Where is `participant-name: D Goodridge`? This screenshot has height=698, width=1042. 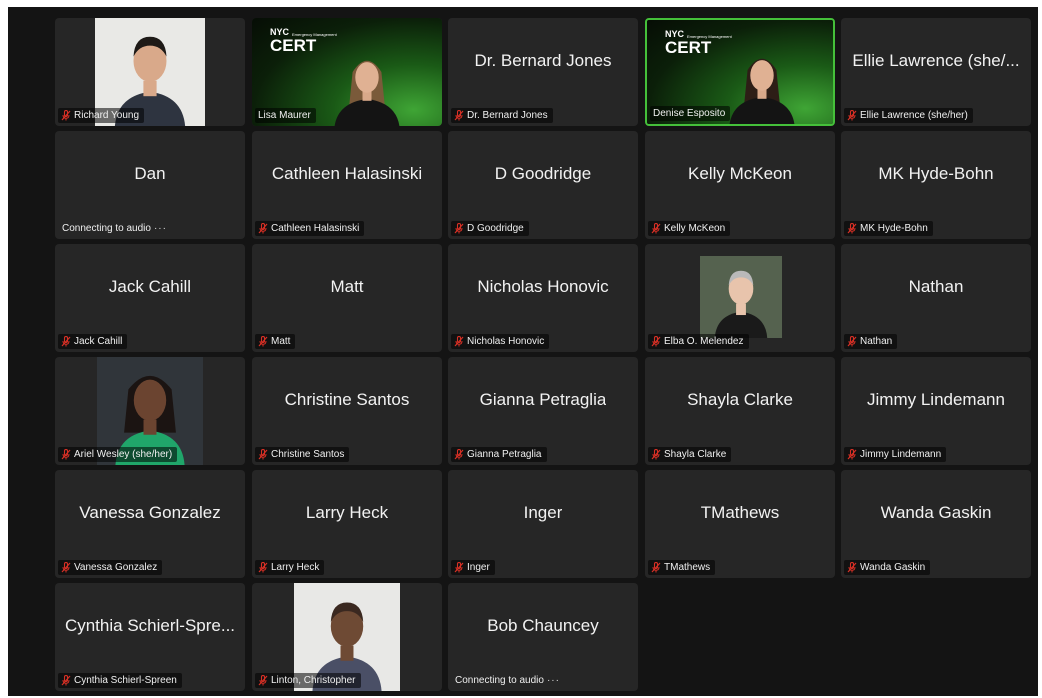
participant-name: D Goodridge is located at coordinates (543, 174).